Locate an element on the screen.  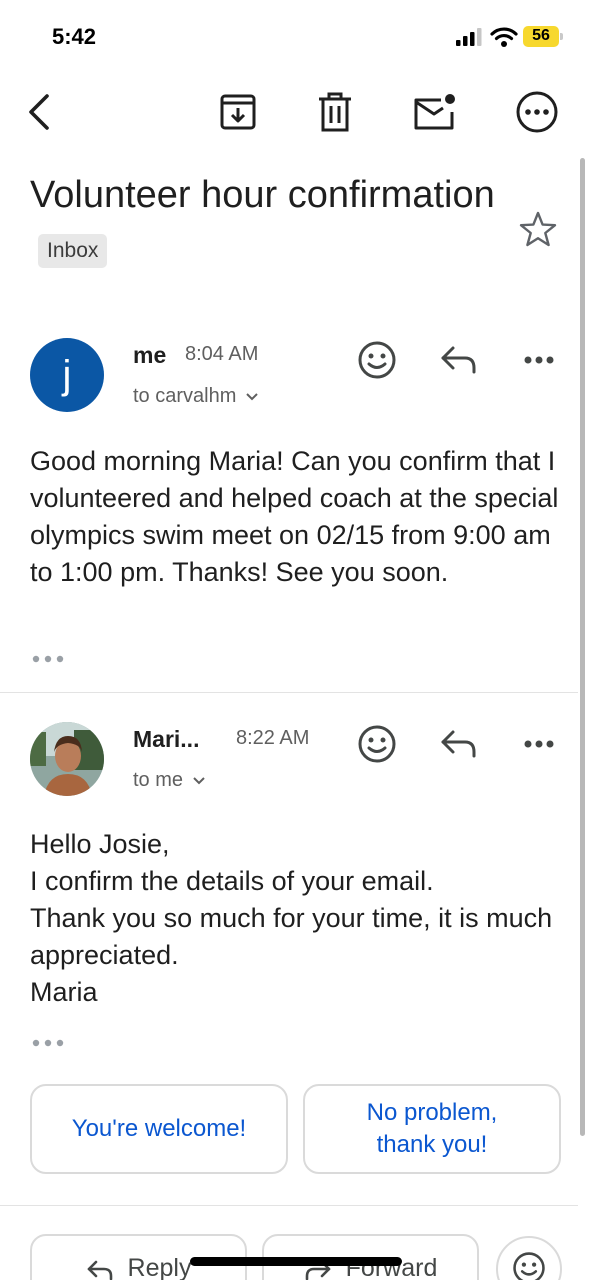
recipient-details: to me is located at coordinates (169, 780).